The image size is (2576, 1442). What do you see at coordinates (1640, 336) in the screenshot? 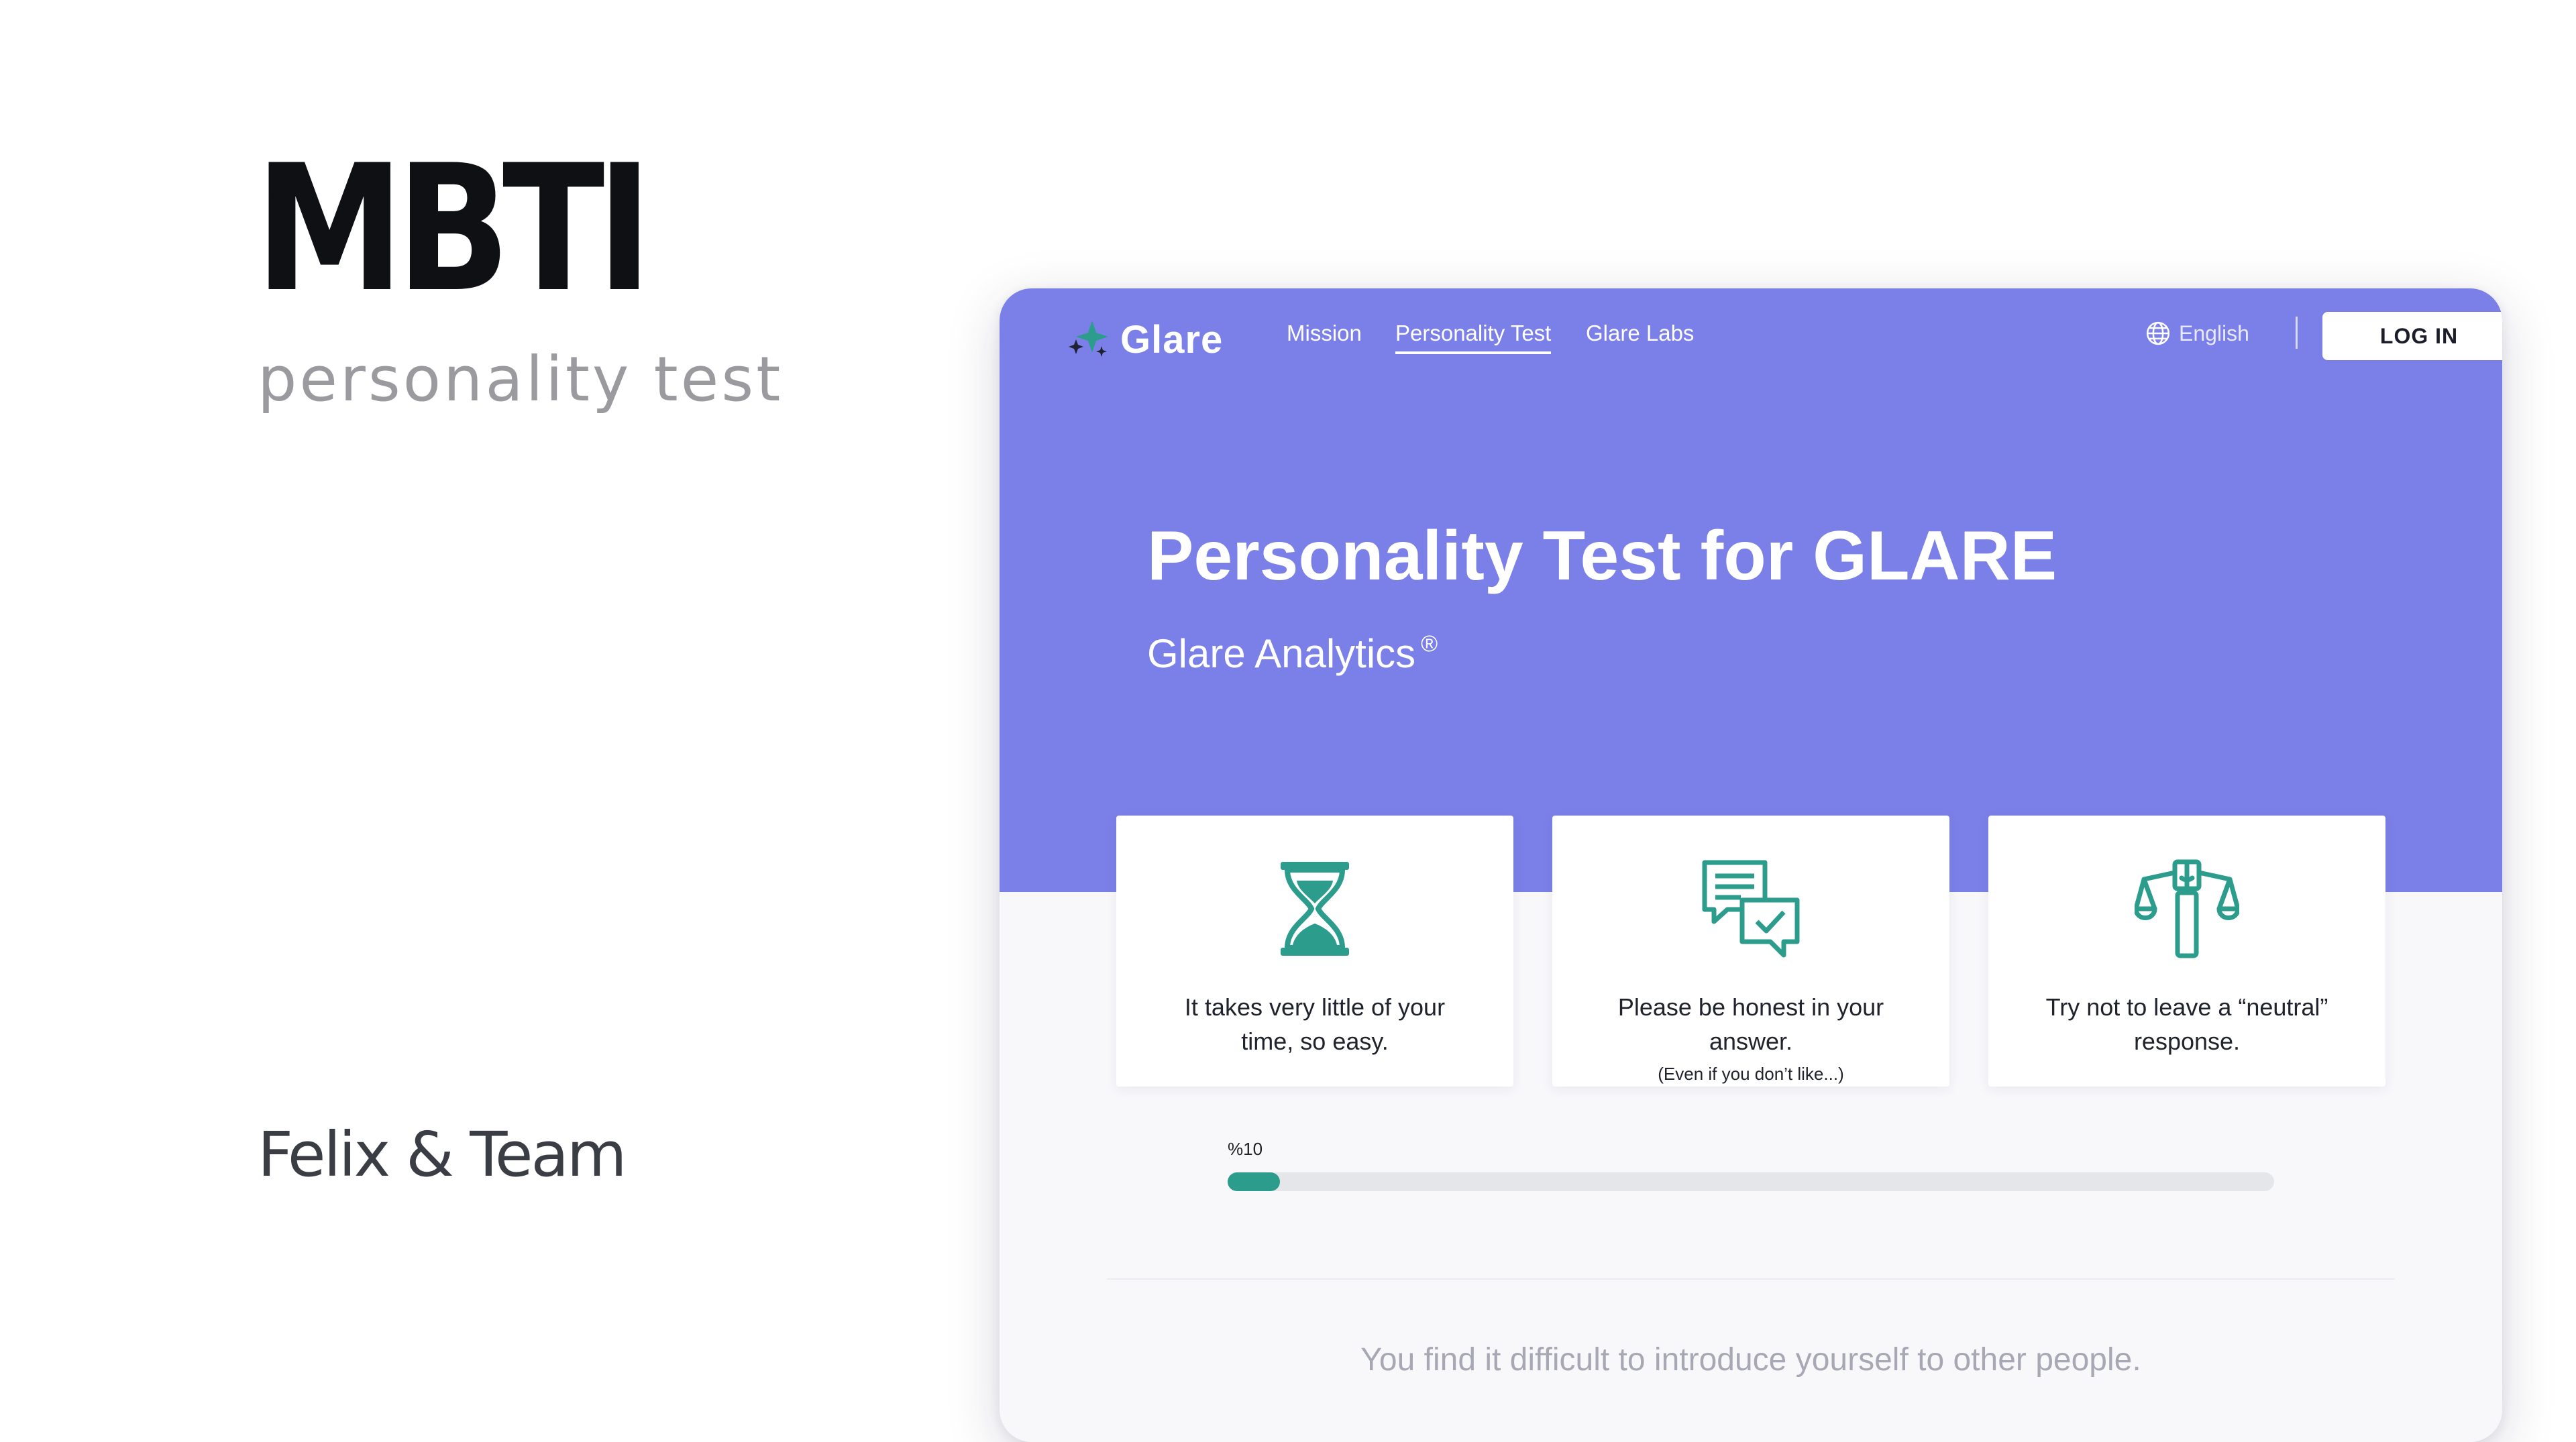
I see `nav-link-glare-labs: Glare Labs` at bounding box center [1640, 336].